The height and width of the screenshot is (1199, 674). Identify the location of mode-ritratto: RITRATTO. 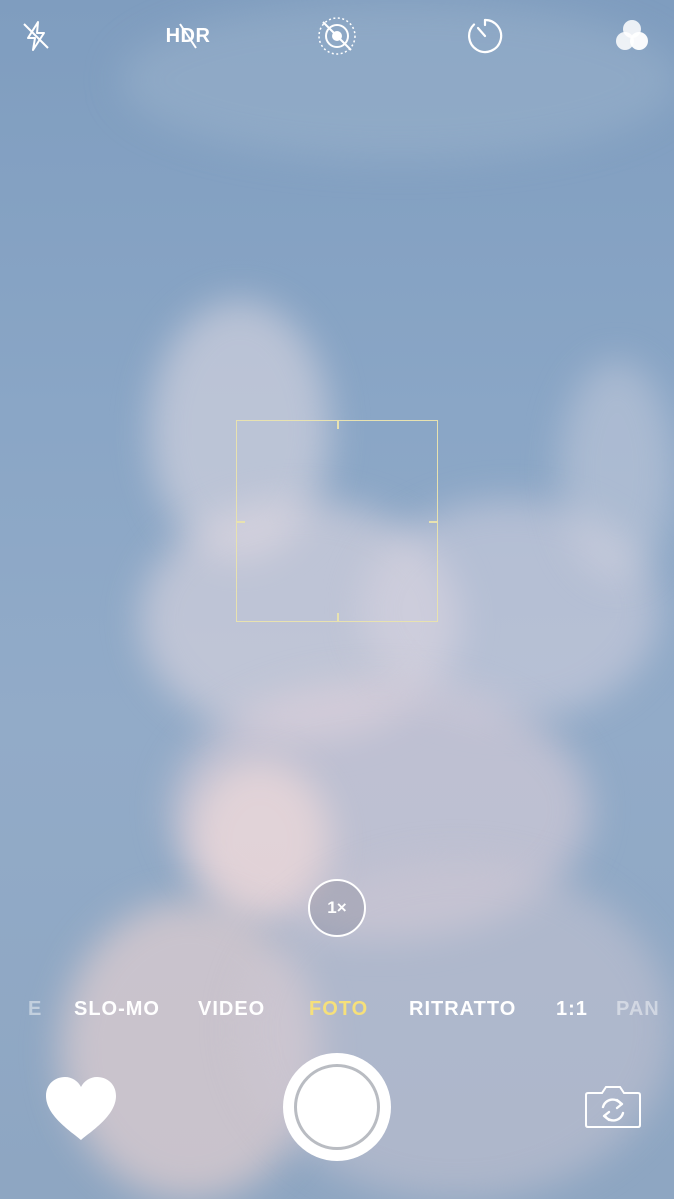
(462, 1009).